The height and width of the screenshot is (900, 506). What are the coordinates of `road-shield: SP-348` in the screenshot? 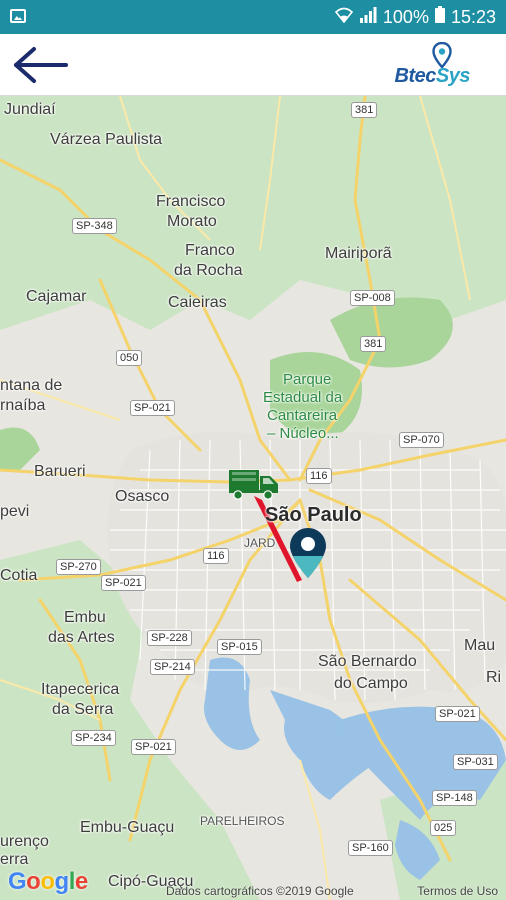 It's located at (94, 226).